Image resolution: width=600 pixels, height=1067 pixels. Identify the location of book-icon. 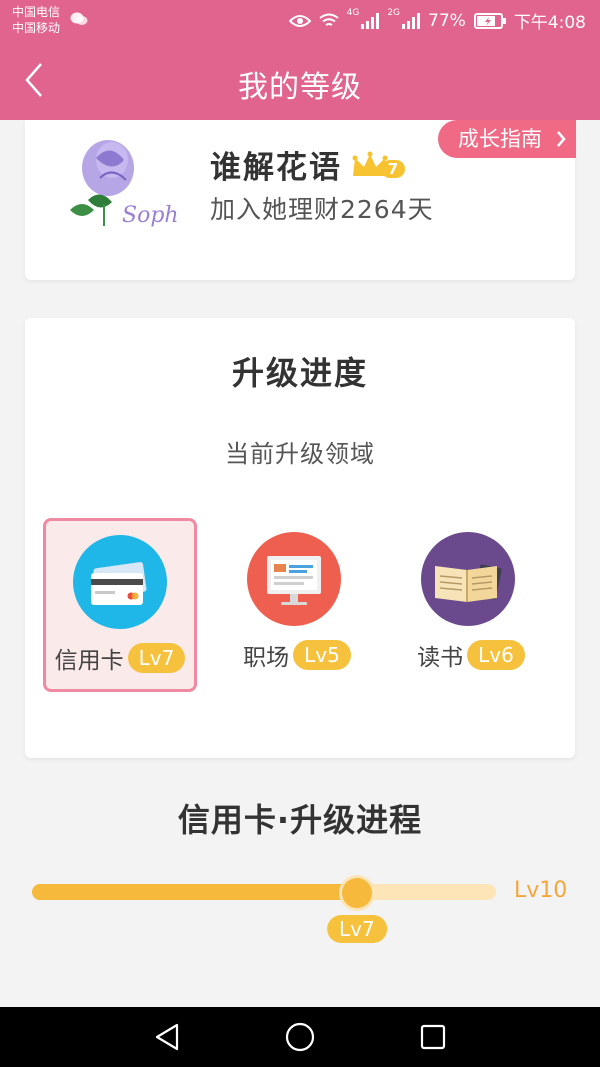
(468, 579).